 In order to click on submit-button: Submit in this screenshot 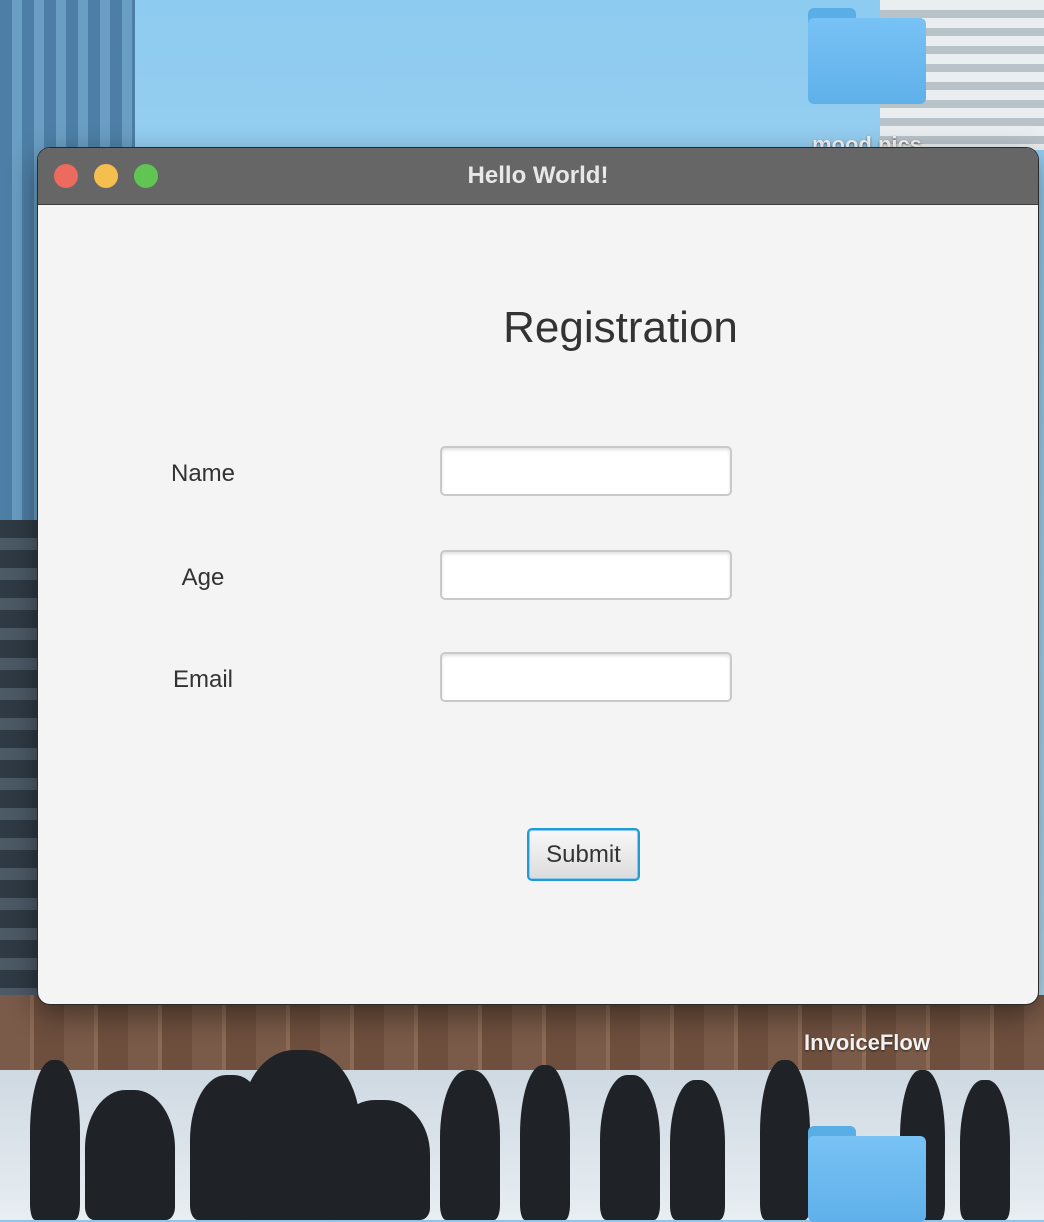, I will do `click(583, 854)`.